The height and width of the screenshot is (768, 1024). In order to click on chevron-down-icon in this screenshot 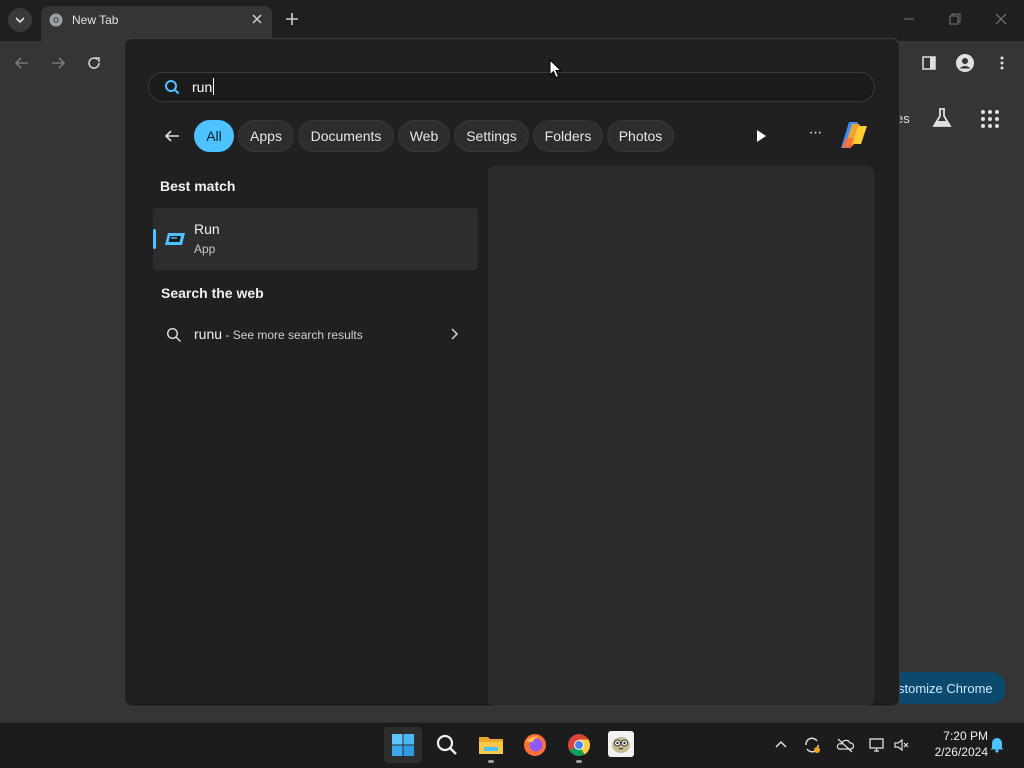, I will do `click(20, 20)`.